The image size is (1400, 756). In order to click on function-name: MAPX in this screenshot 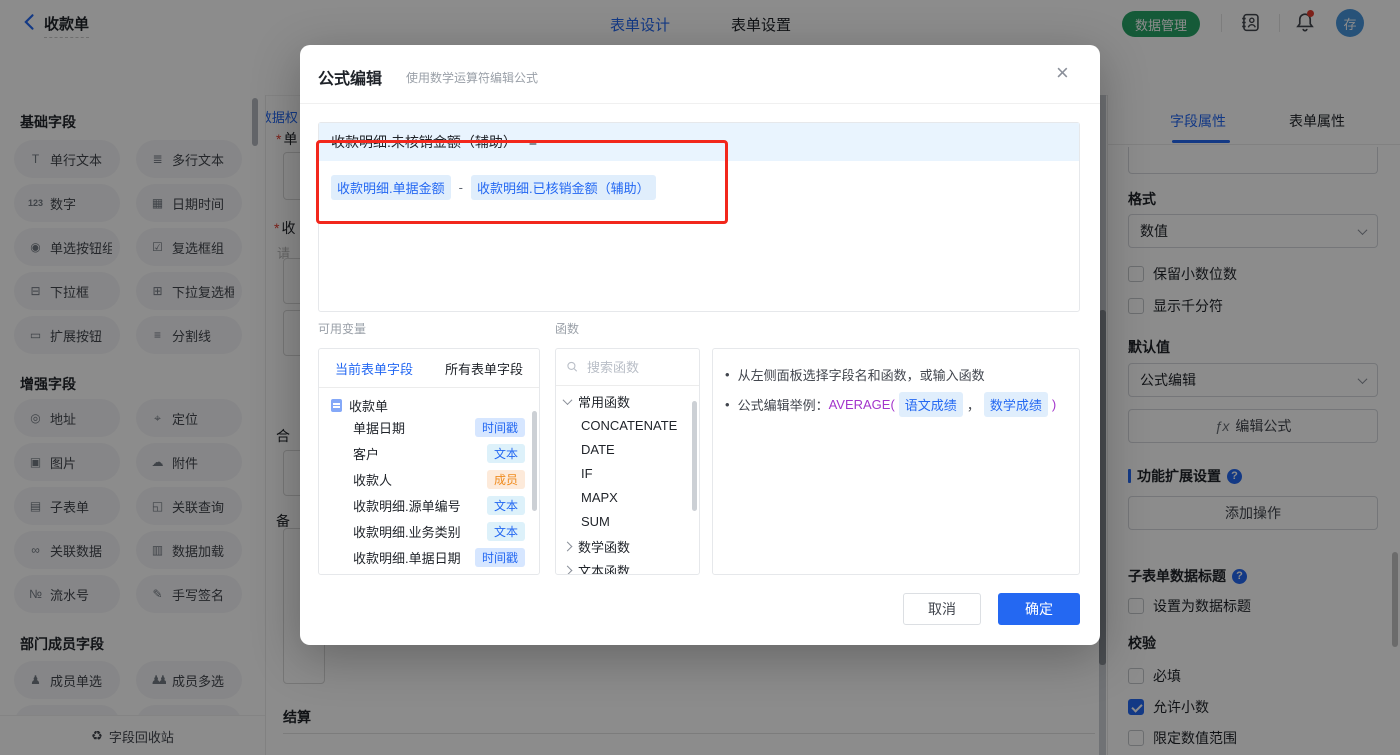, I will do `click(599, 497)`.